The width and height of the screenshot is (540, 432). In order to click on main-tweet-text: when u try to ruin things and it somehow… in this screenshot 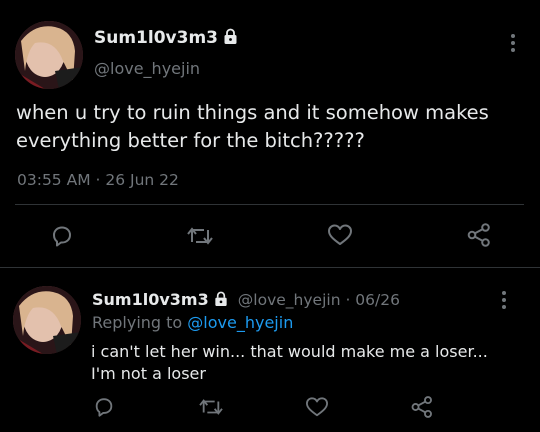, I will do `click(252, 126)`.